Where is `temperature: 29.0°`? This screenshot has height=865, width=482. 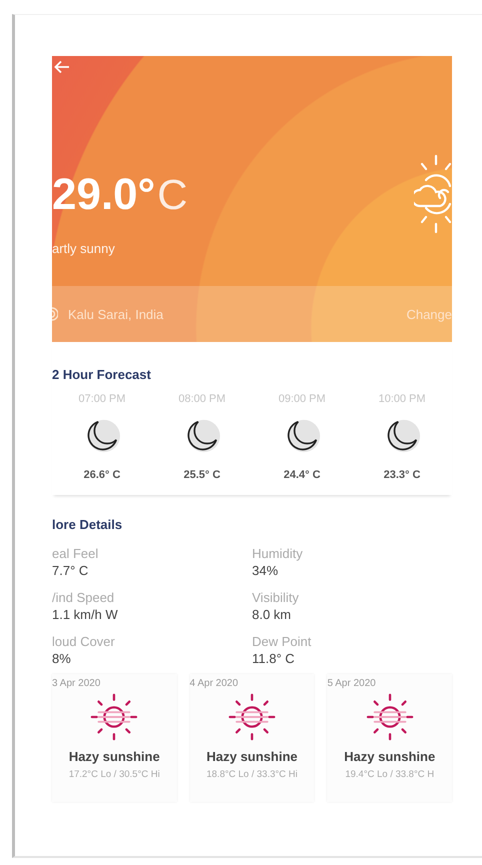
temperature: 29.0° is located at coordinates (104, 195).